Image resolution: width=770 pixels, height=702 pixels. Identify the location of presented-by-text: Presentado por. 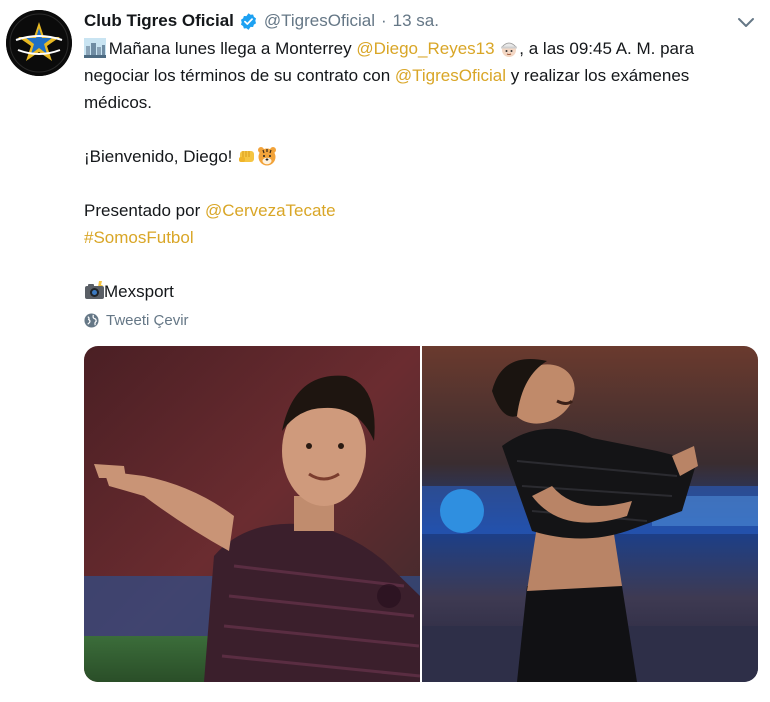
(144, 210).